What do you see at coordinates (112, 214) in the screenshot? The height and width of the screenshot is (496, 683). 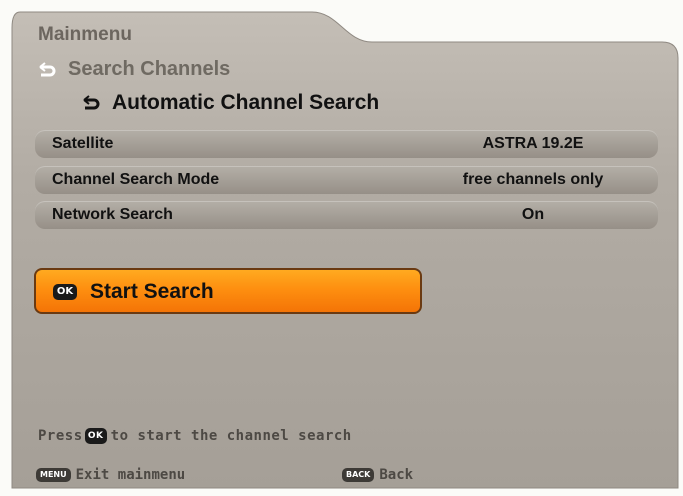 I see `setting-label: Network Search` at bounding box center [112, 214].